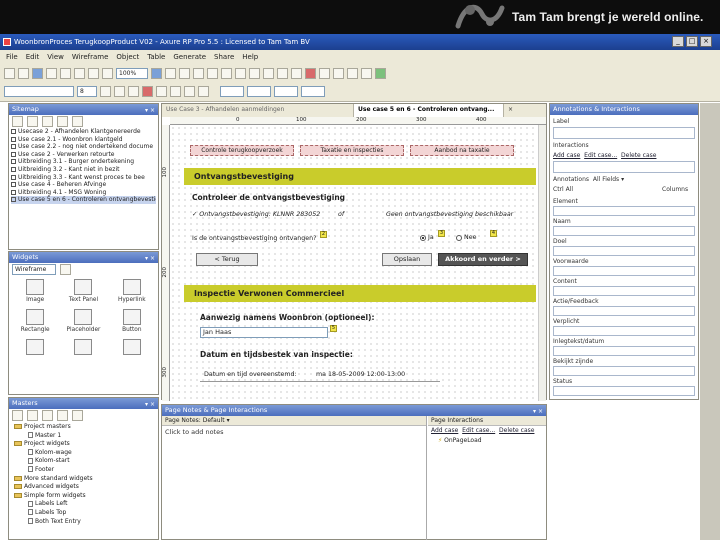  I want to click on name-input: Jan Haas, so click(264, 332).